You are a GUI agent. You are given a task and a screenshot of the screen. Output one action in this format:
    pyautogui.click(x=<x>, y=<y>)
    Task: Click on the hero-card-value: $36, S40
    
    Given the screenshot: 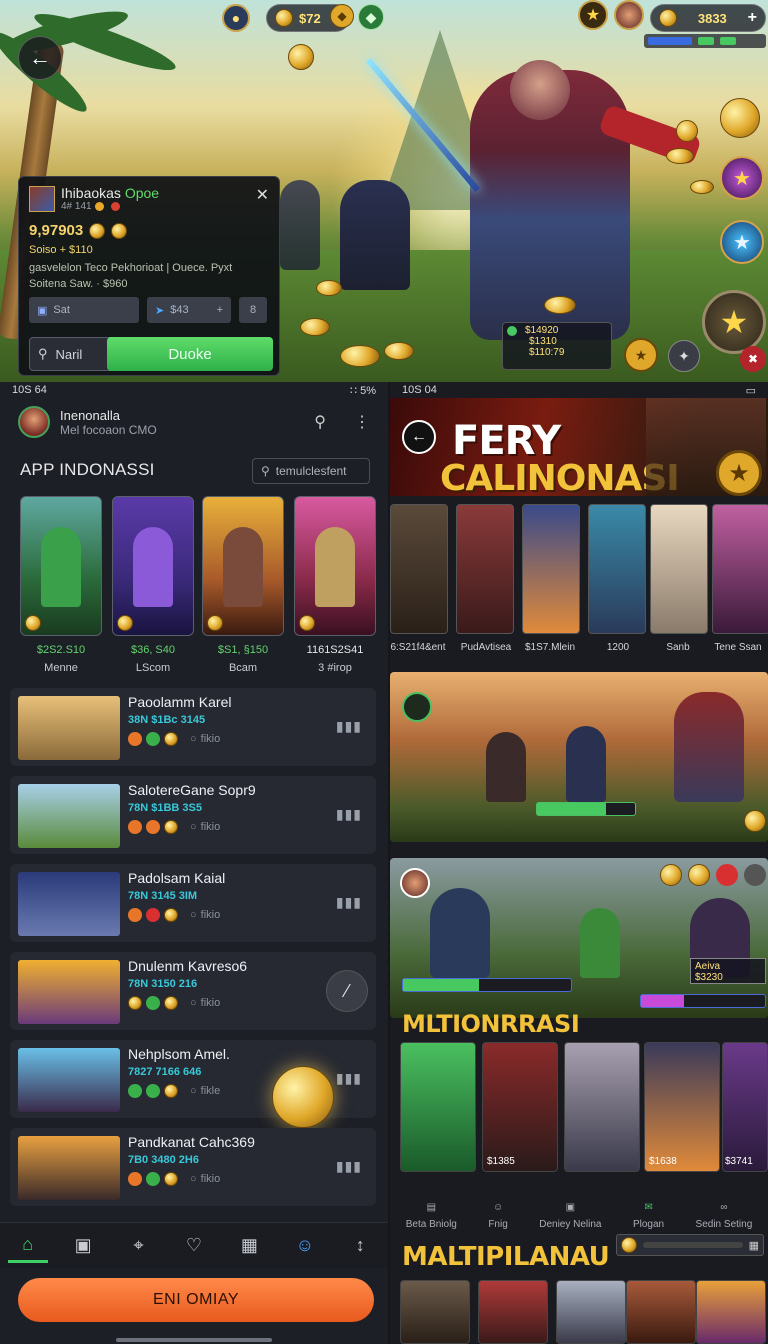 What is the action you would take?
    pyautogui.click(x=153, y=650)
    